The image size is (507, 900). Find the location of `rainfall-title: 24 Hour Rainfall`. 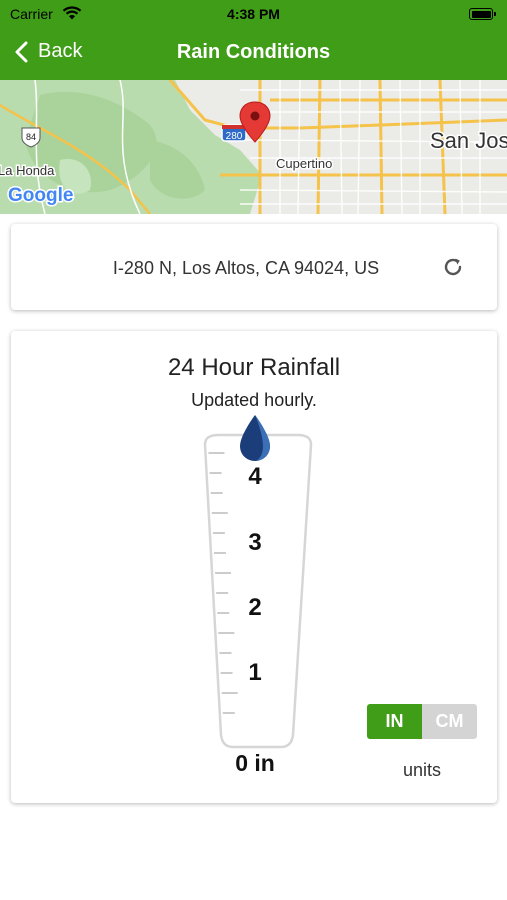

rainfall-title: 24 Hour Rainfall is located at coordinates (254, 367).